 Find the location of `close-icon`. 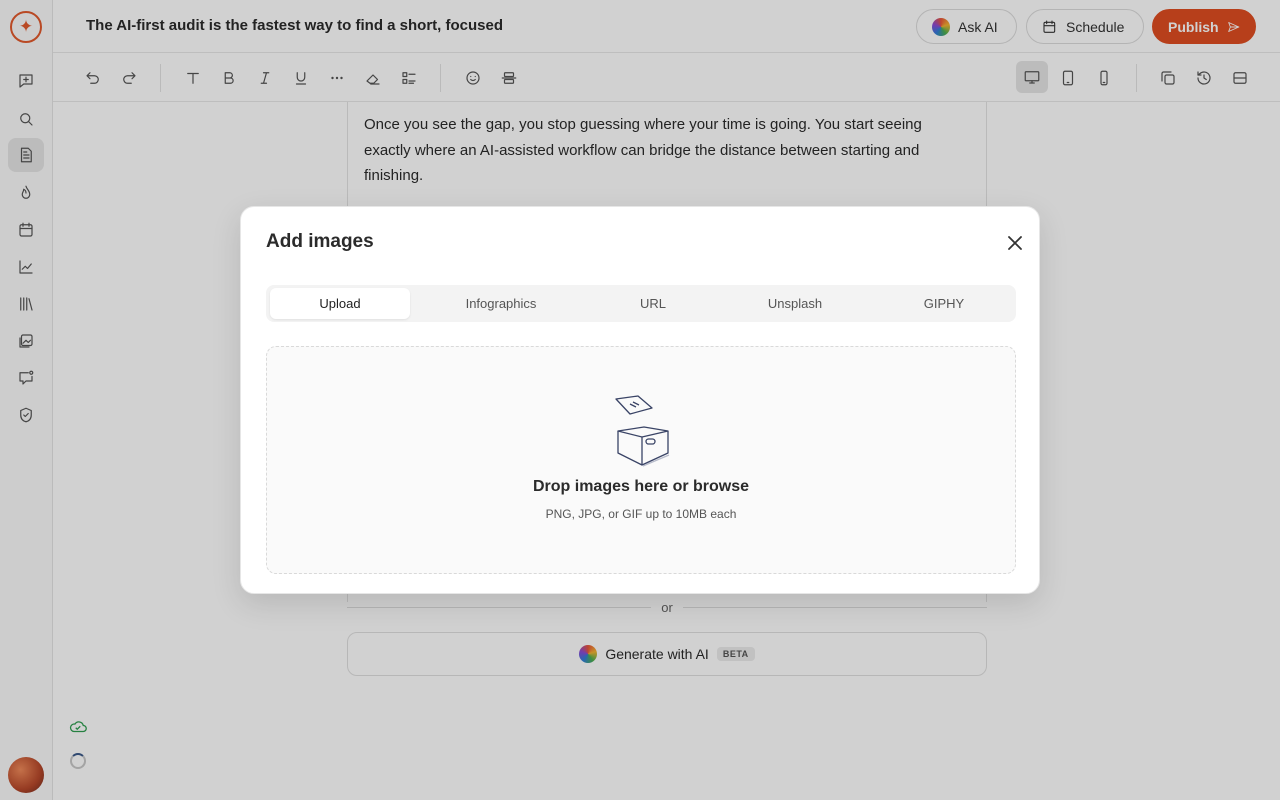

close-icon is located at coordinates (1015, 243).